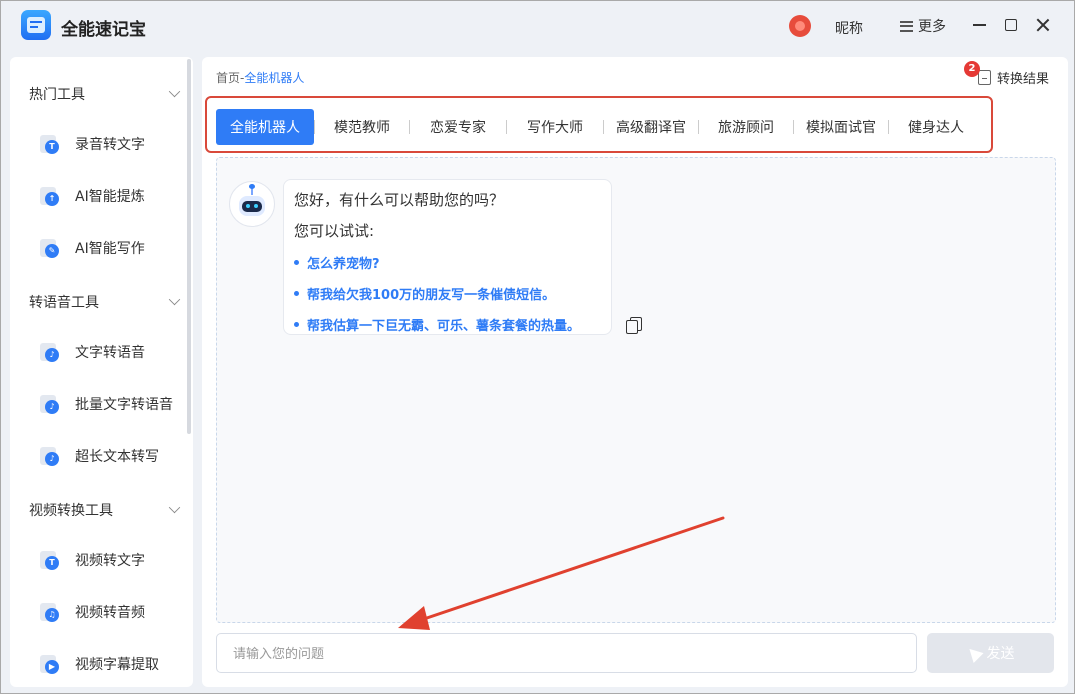 The width and height of the screenshot is (1075, 694). Describe the element at coordinates (746, 127) in the screenshot. I see `tab-travel-advisor: 旅游顾问` at that location.